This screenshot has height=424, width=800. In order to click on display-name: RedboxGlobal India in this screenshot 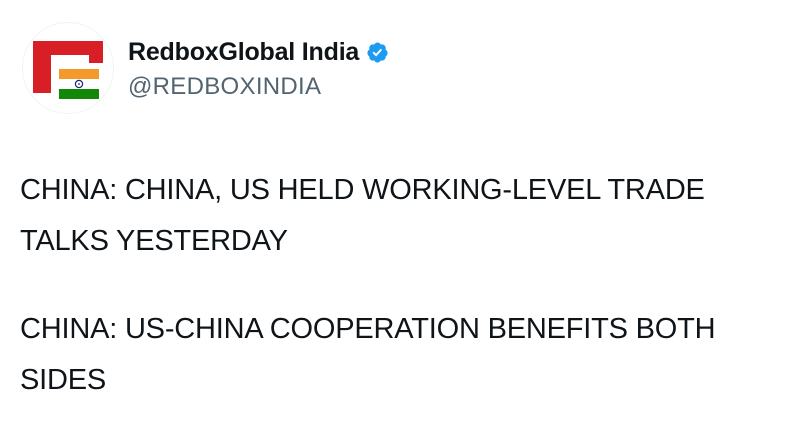, I will do `click(243, 52)`.